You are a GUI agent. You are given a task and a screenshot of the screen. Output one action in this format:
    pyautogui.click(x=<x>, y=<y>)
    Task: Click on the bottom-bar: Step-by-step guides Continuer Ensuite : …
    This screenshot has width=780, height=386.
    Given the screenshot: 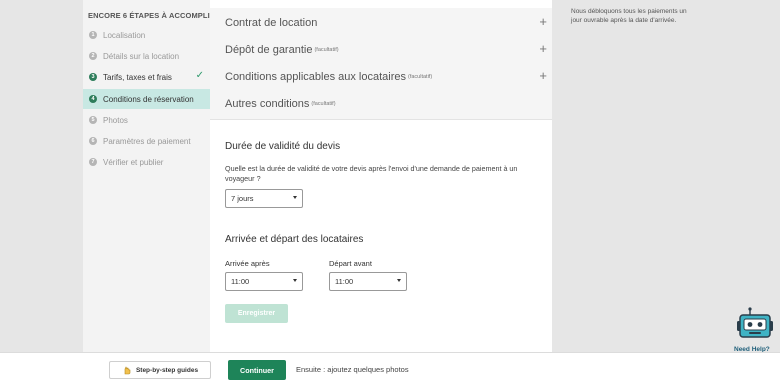 What is the action you would take?
    pyautogui.click(x=390, y=369)
    